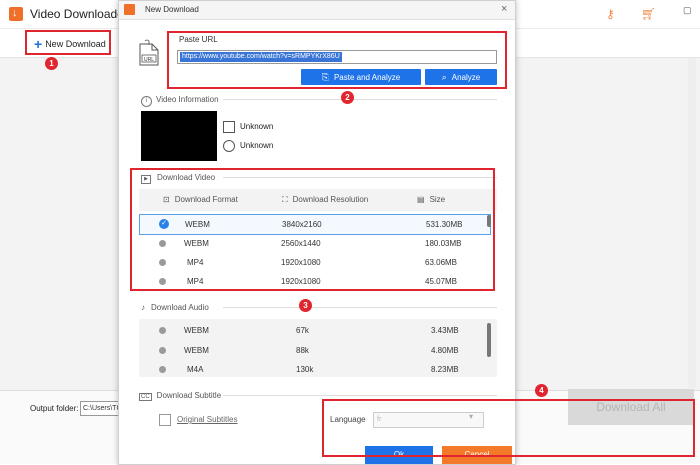 Image resolution: width=700 pixels, height=465 pixels. Describe the element at coordinates (508, 428) in the screenshot. I see `annotation-box-language` at that location.